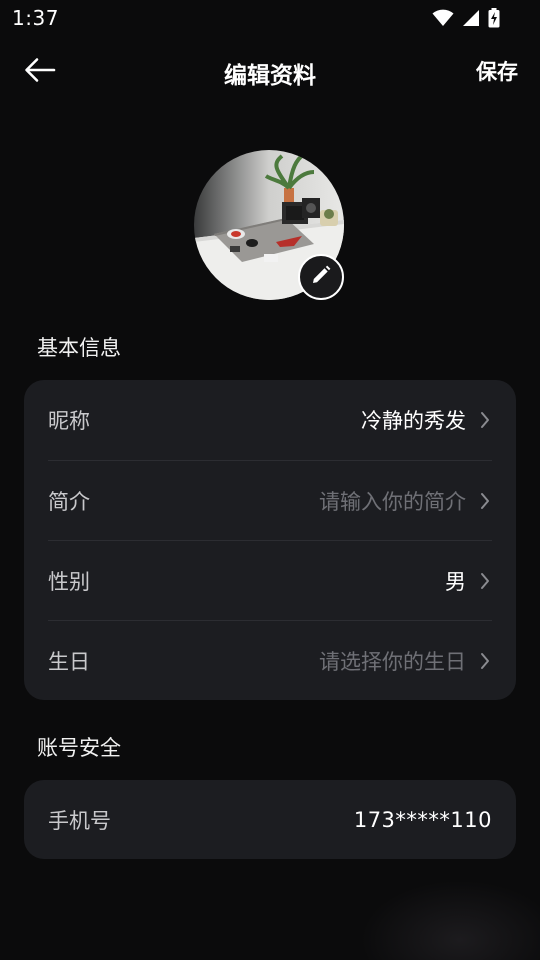  Describe the element at coordinates (443, 18) in the screenshot. I see `wifi-icon` at that location.